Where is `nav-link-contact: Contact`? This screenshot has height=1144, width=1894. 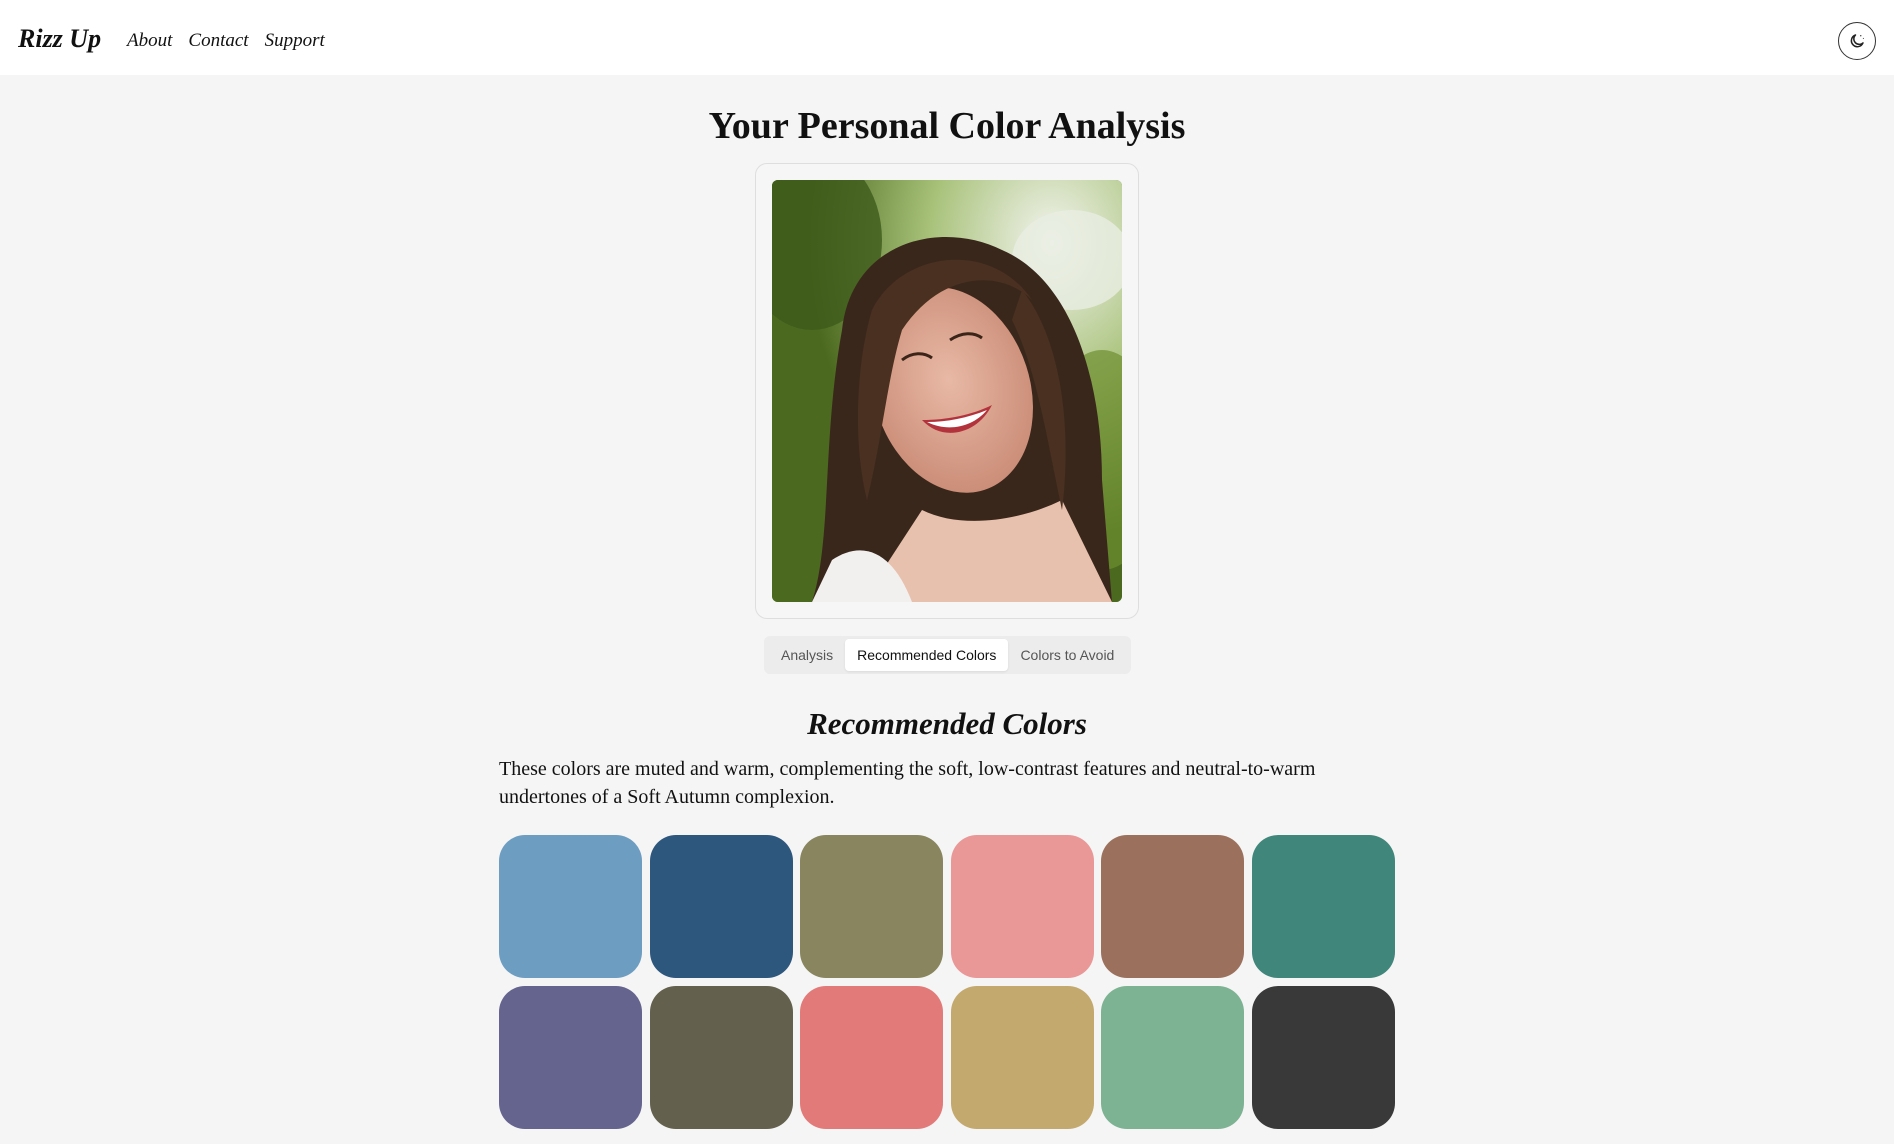
nav-link-contact: Contact is located at coordinates (218, 41).